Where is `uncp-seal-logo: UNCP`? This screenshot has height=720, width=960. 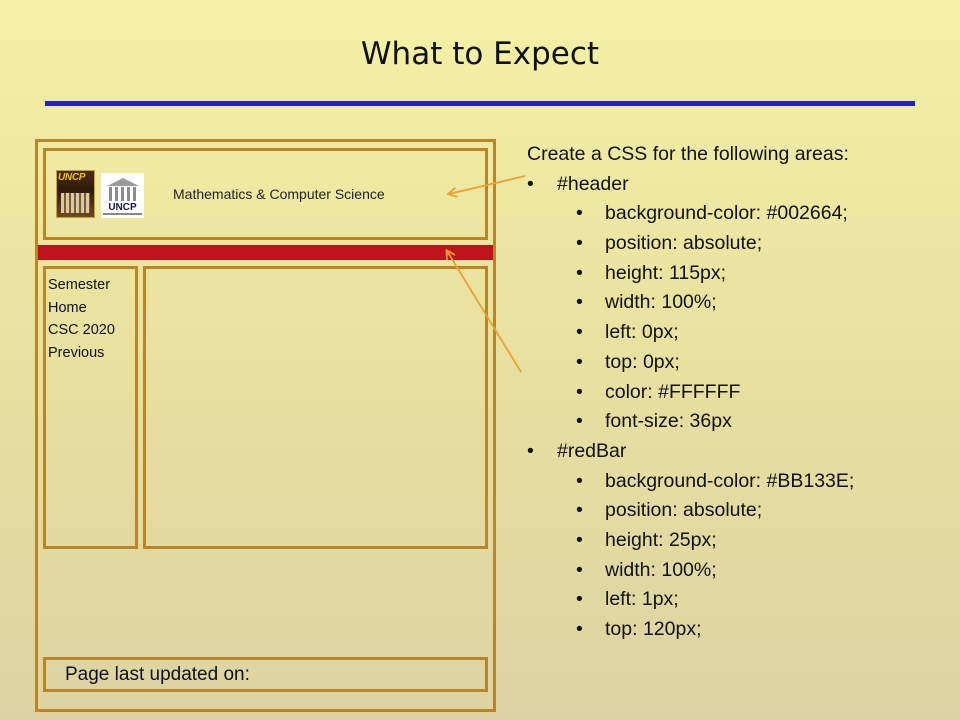
uncp-seal-logo: UNCP is located at coordinates (122, 195).